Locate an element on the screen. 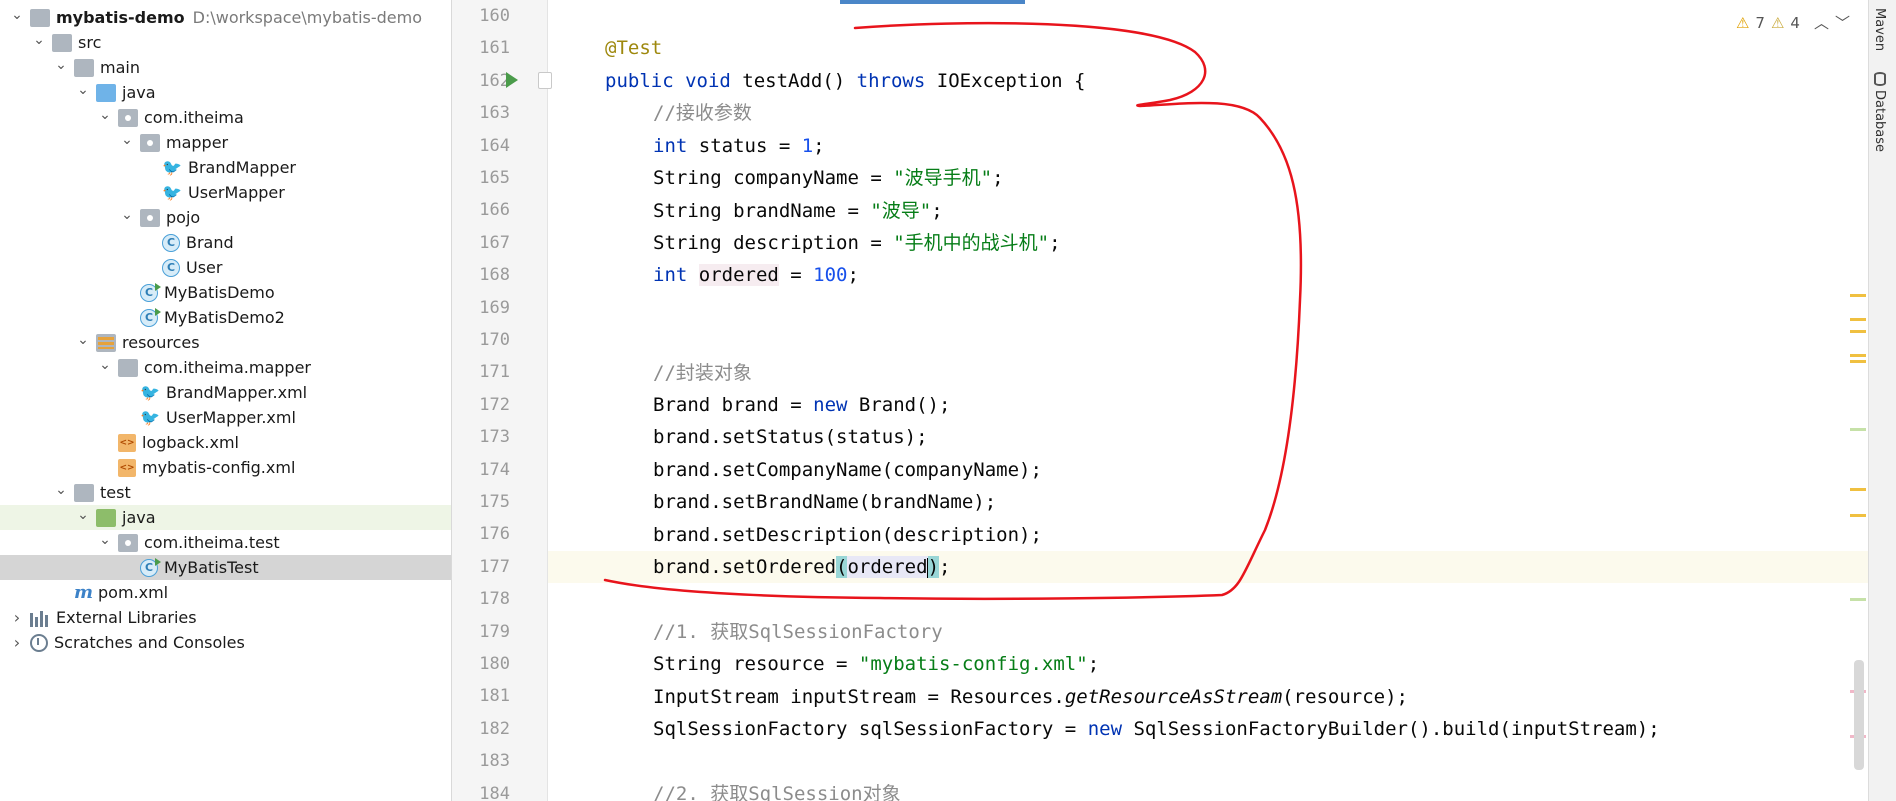  active-tab-indicator is located at coordinates (932, 2).